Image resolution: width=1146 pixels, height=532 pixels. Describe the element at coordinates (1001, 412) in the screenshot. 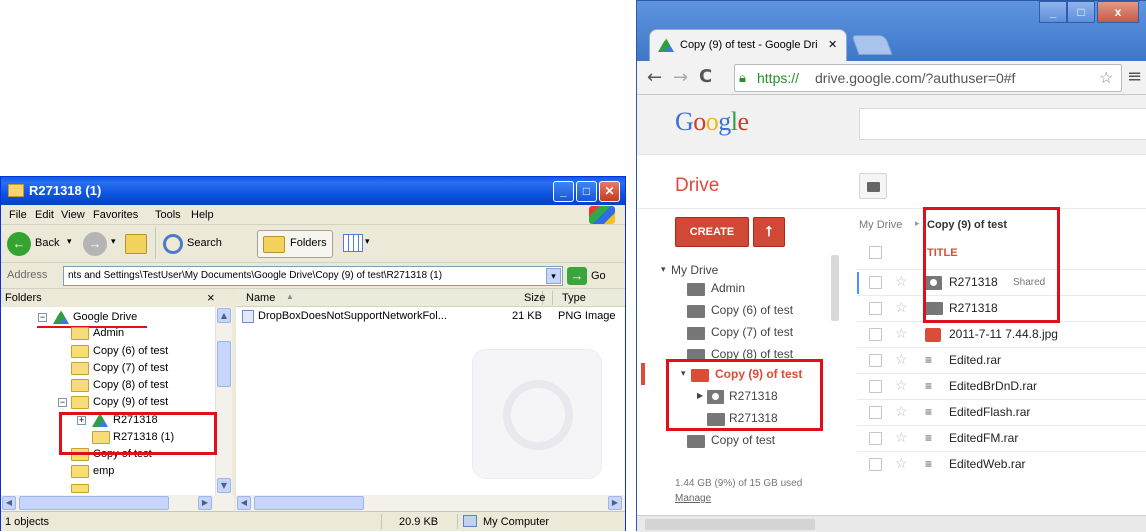

I see `file-row: ☆ ≡ EditedFlash.rar` at that location.